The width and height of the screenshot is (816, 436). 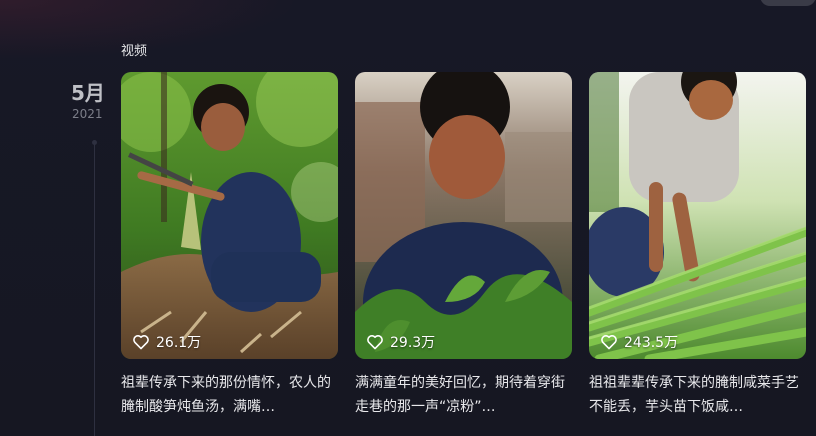 What do you see at coordinates (94, 289) in the screenshot?
I see `timeline-line` at bounding box center [94, 289].